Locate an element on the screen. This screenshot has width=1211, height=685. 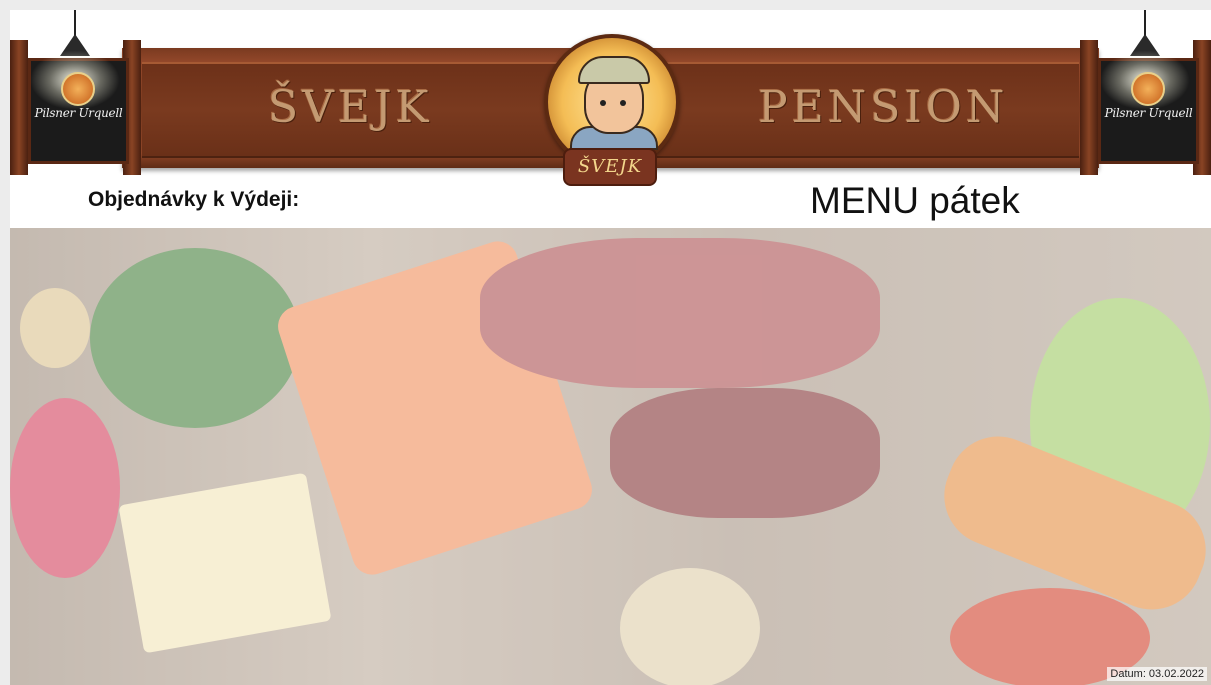
svejk-cap-icon is located at coordinates (614, 70).